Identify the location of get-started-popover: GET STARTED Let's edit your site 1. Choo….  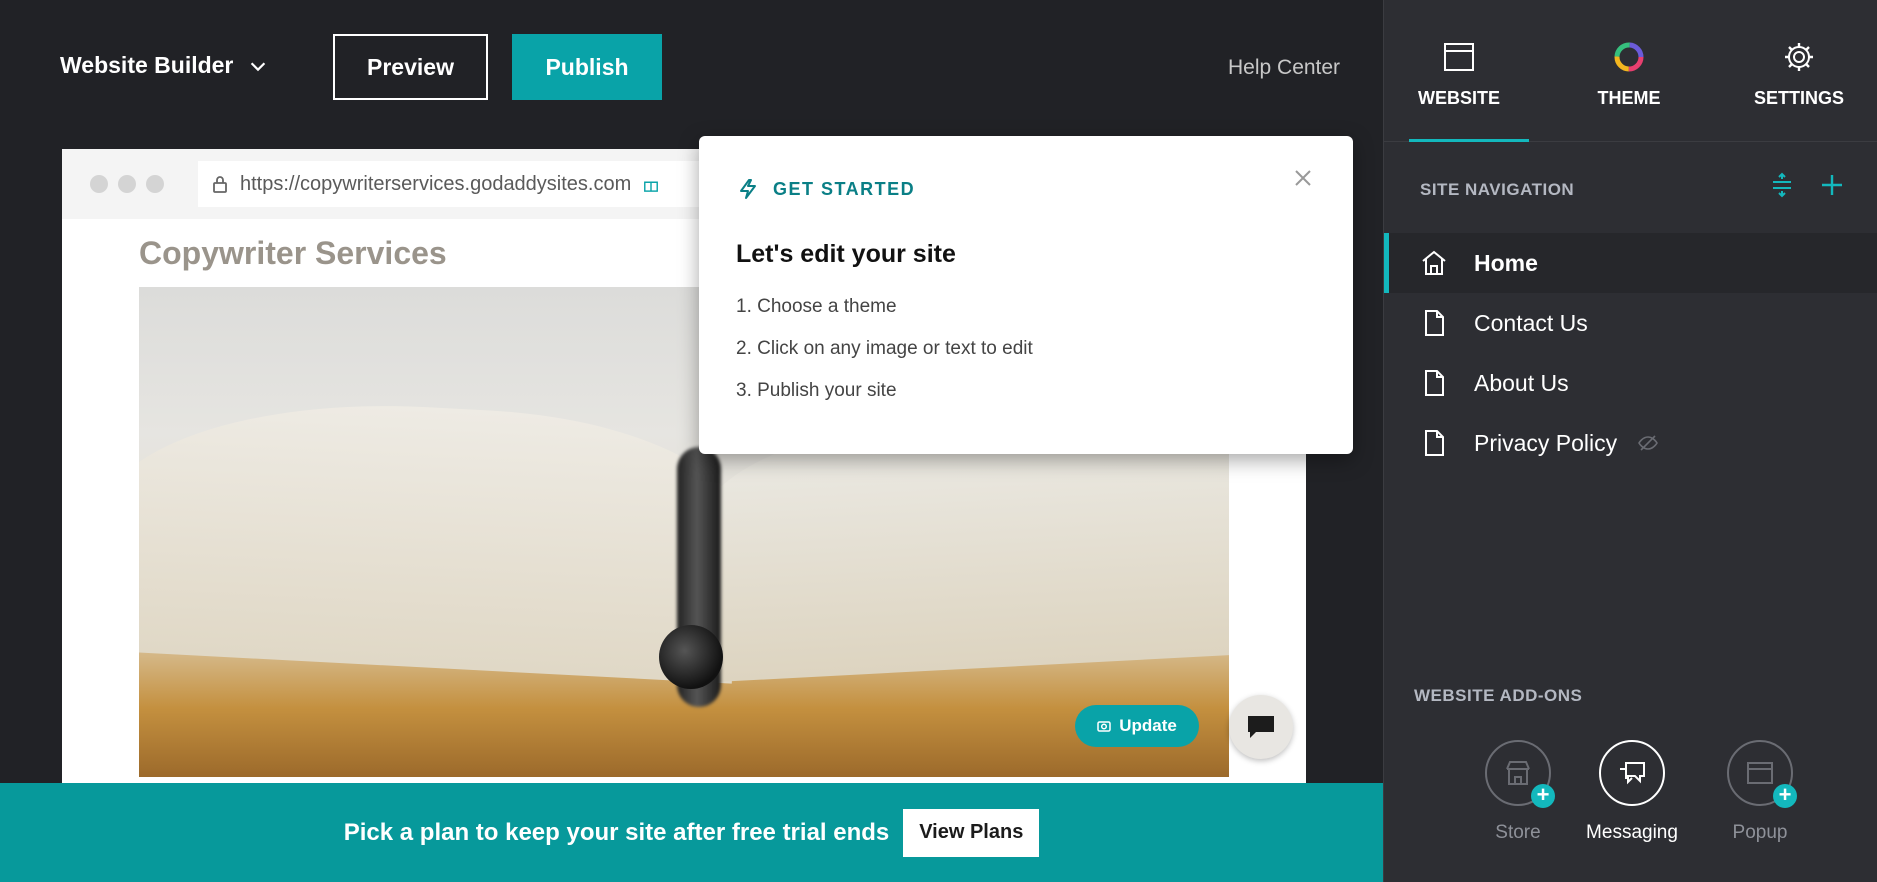
(1026, 295).